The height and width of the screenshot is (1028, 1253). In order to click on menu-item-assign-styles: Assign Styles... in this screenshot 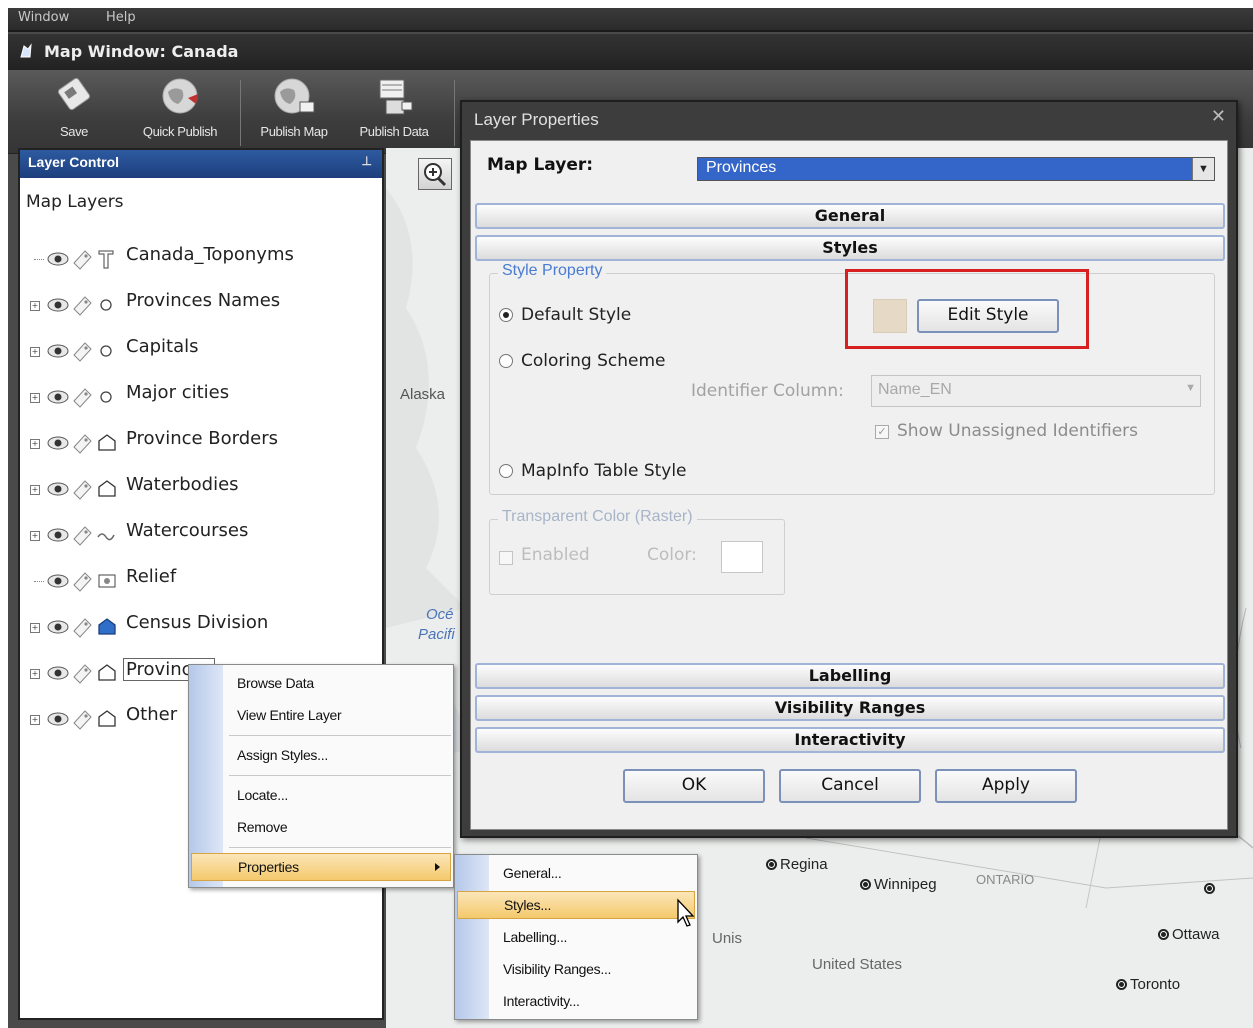, I will do `click(282, 755)`.